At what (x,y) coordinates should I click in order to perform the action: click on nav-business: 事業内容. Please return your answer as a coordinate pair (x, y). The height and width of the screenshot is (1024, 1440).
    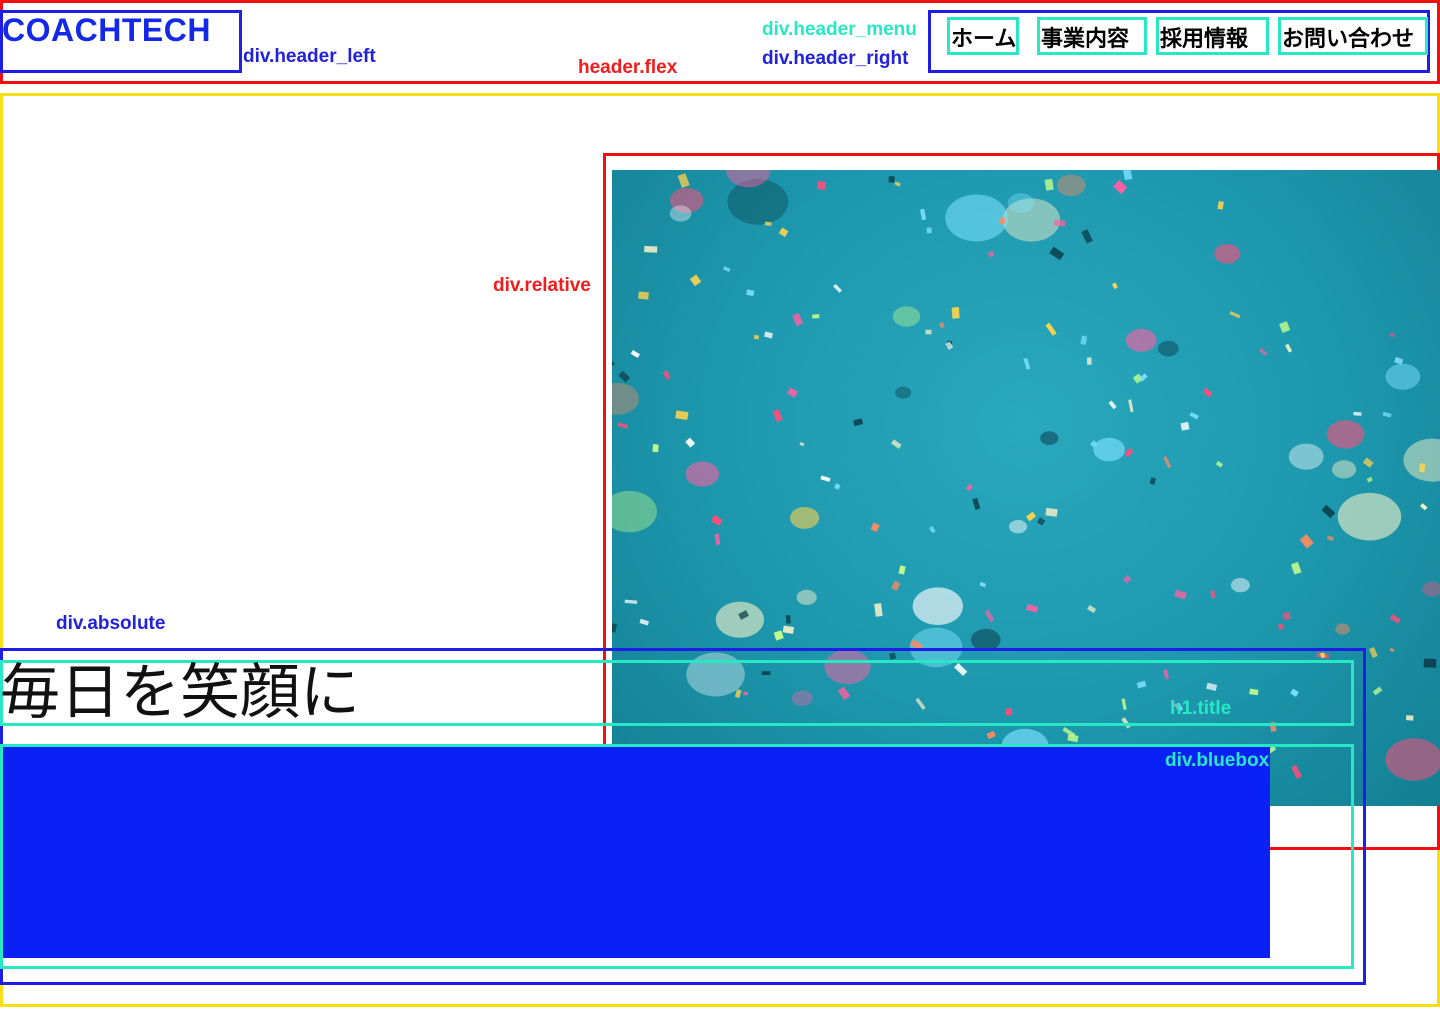
    Looking at the image, I should click on (1092, 36).